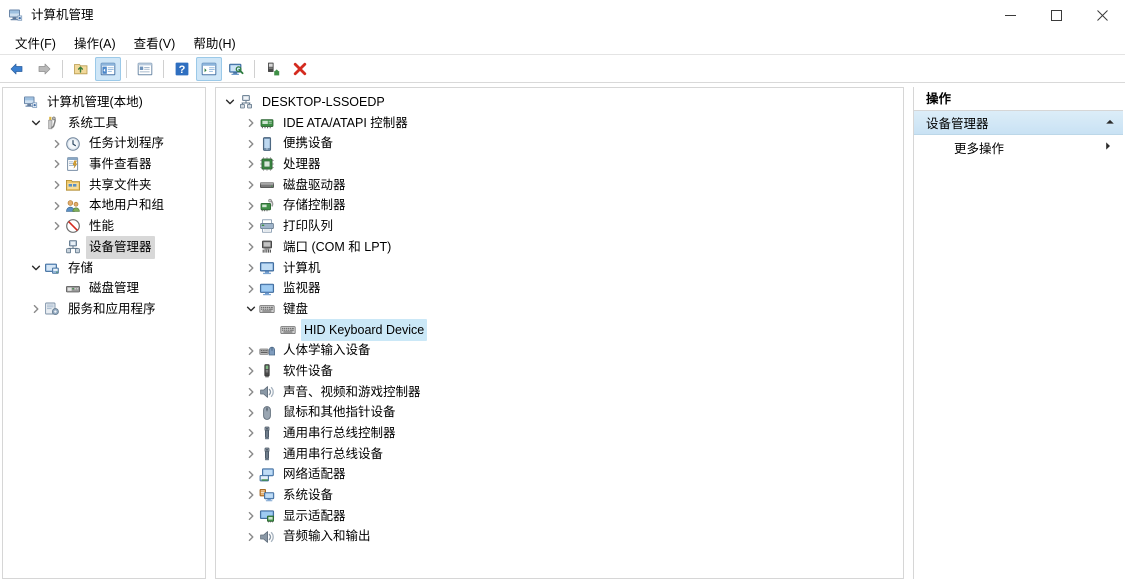 This screenshot has width=1125, height=579. I want to click on device-node-computer: 计算机, so click(559, 268).